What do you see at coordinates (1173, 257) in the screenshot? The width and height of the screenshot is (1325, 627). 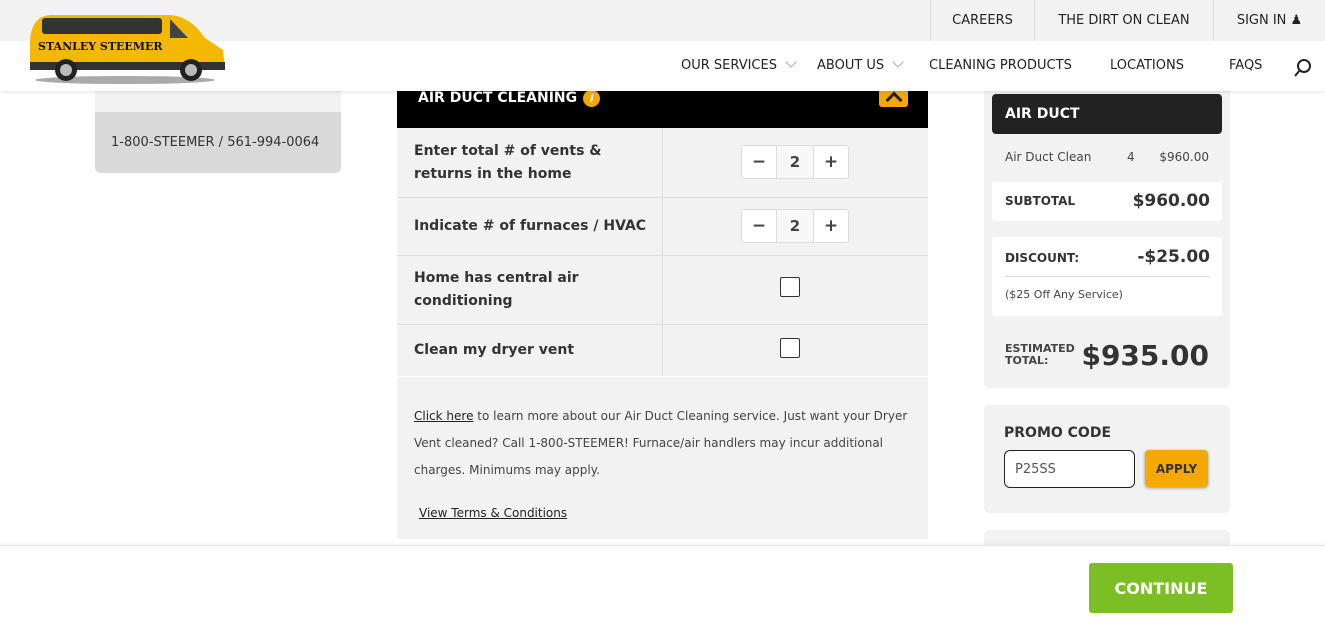 I see `discount-value: -$25.00` at bounding box center [1173, 257].